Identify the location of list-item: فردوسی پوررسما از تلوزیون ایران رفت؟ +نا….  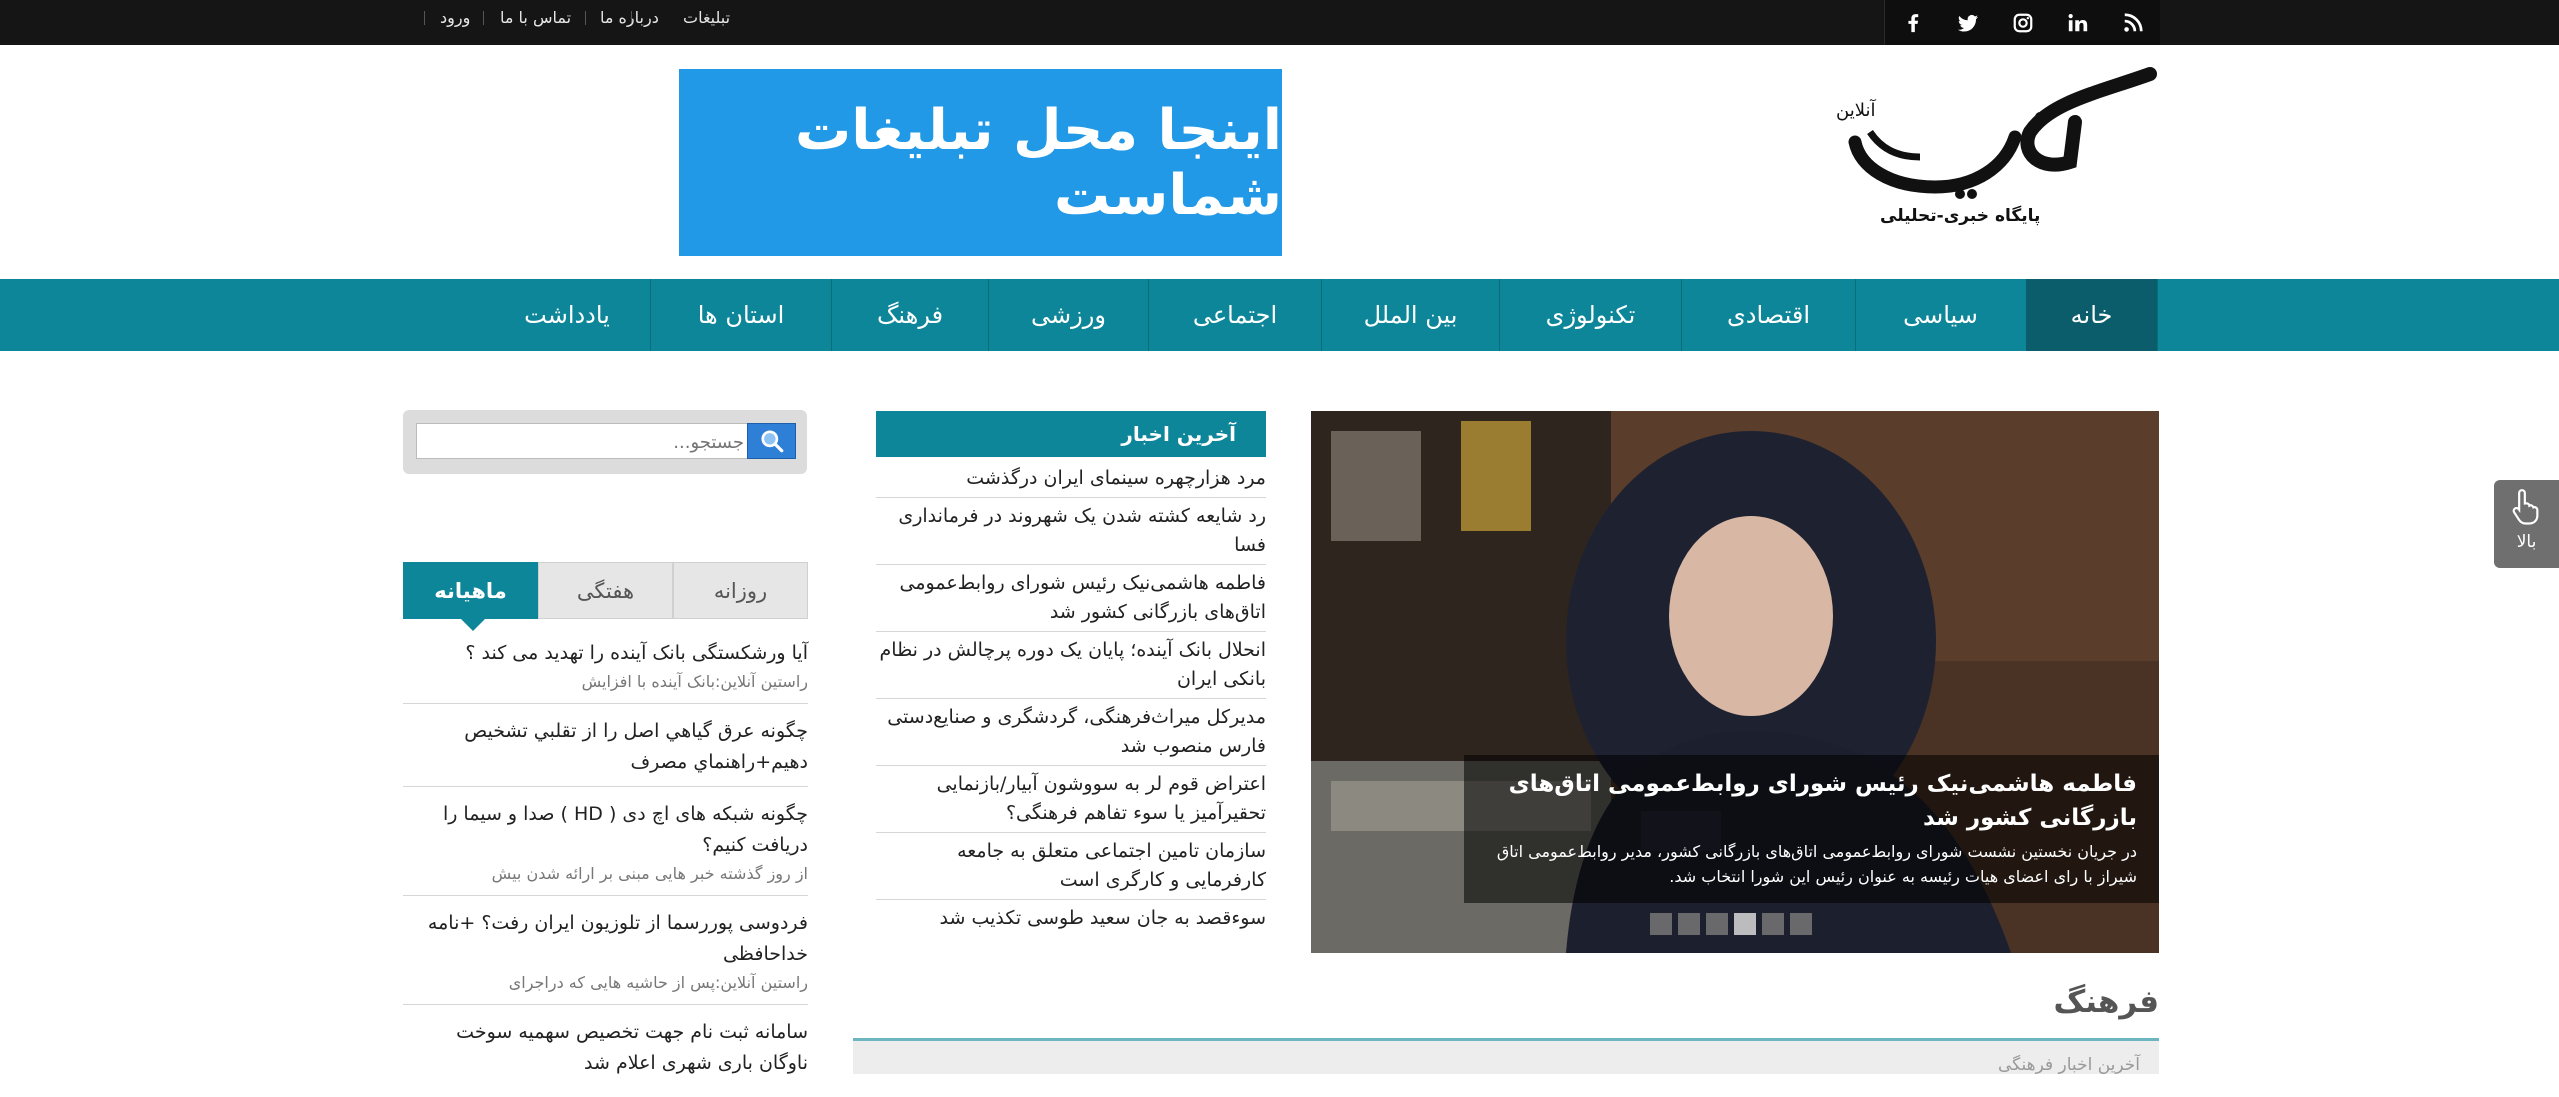
(605, 955).